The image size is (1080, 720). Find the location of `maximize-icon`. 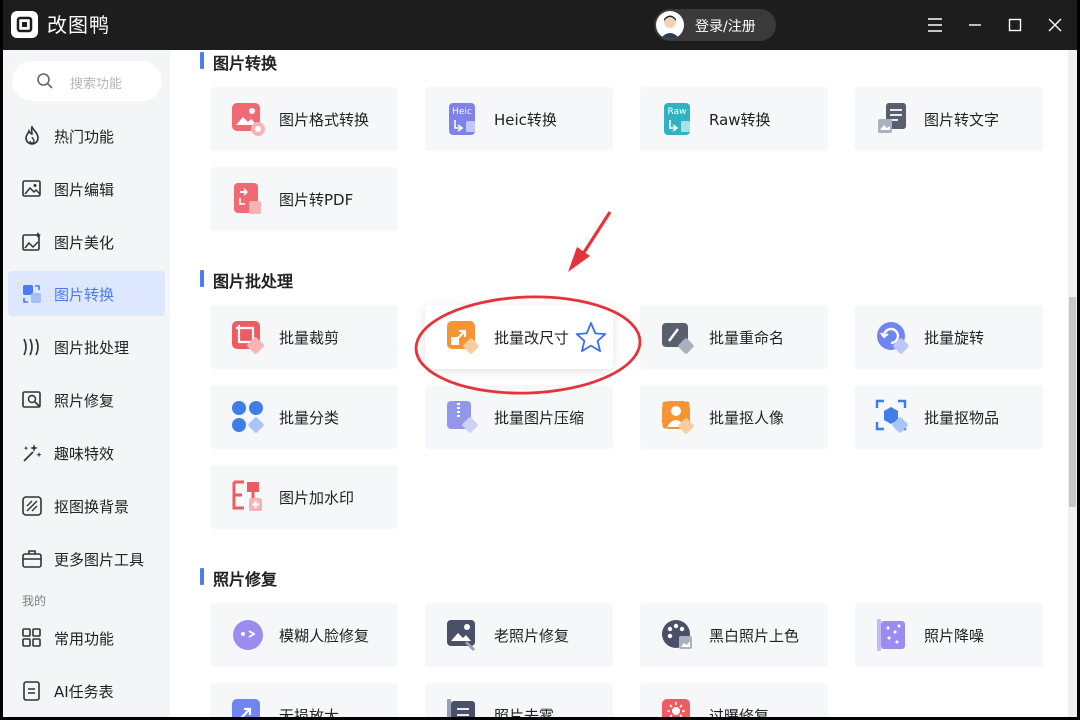

maximize-icon is located at coordinates (1015, 25).